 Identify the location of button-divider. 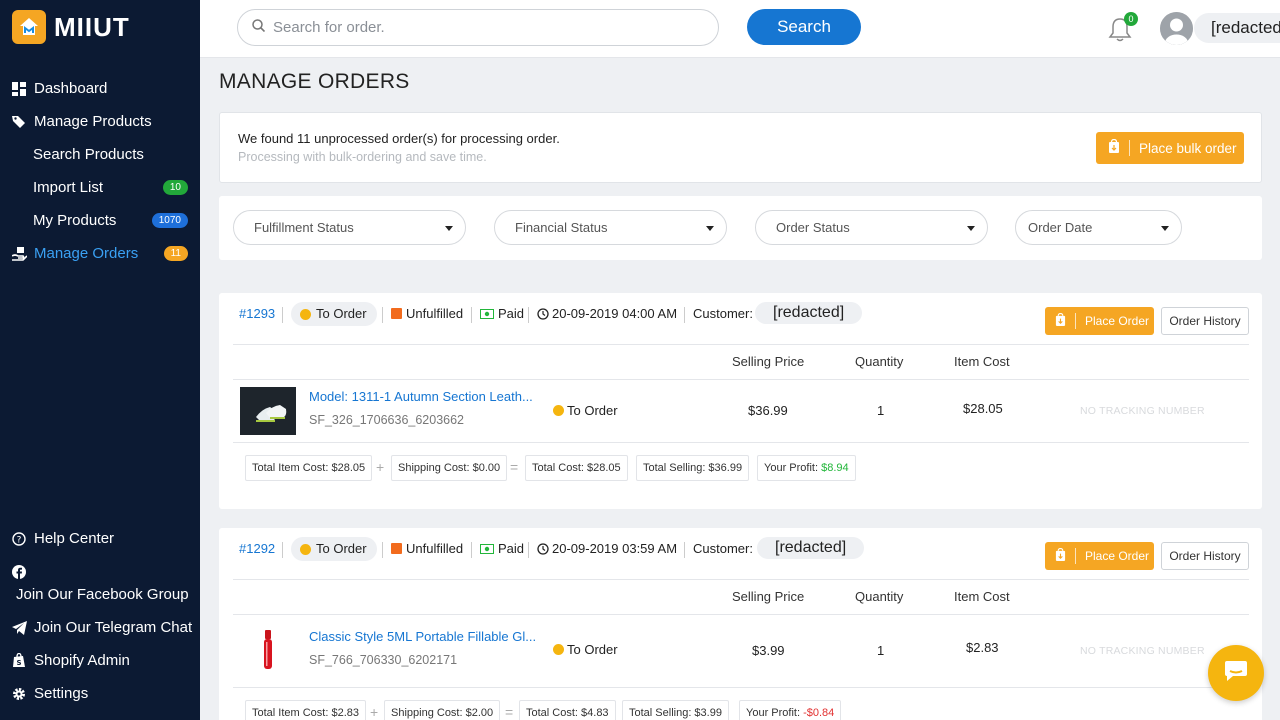
(1075, 321).